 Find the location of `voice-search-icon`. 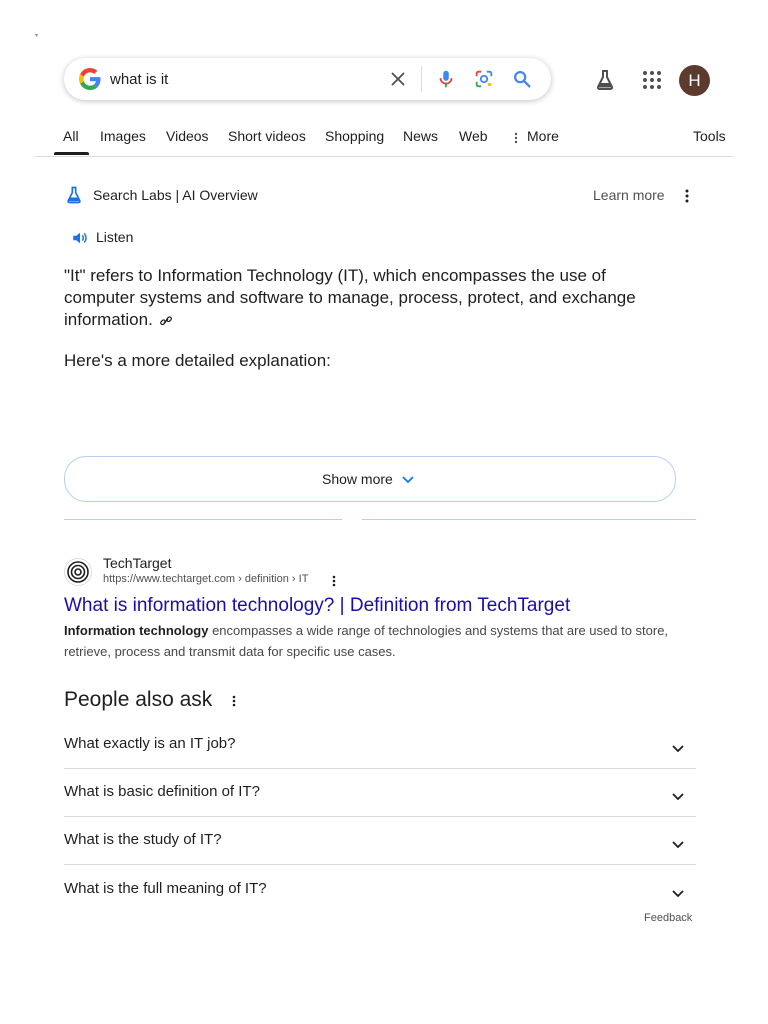

voice-search-icon is located at coordinates (446, 79).